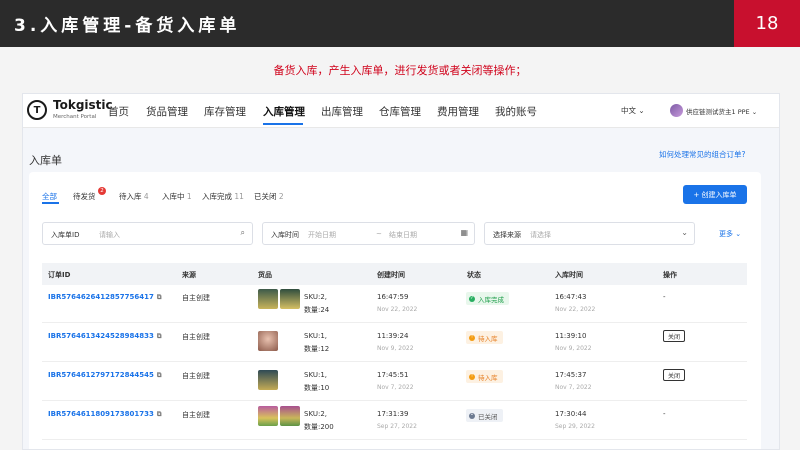 The image size is (800, 450). I want to click on tokgistic-logo-icon: T, so click(37, 110).